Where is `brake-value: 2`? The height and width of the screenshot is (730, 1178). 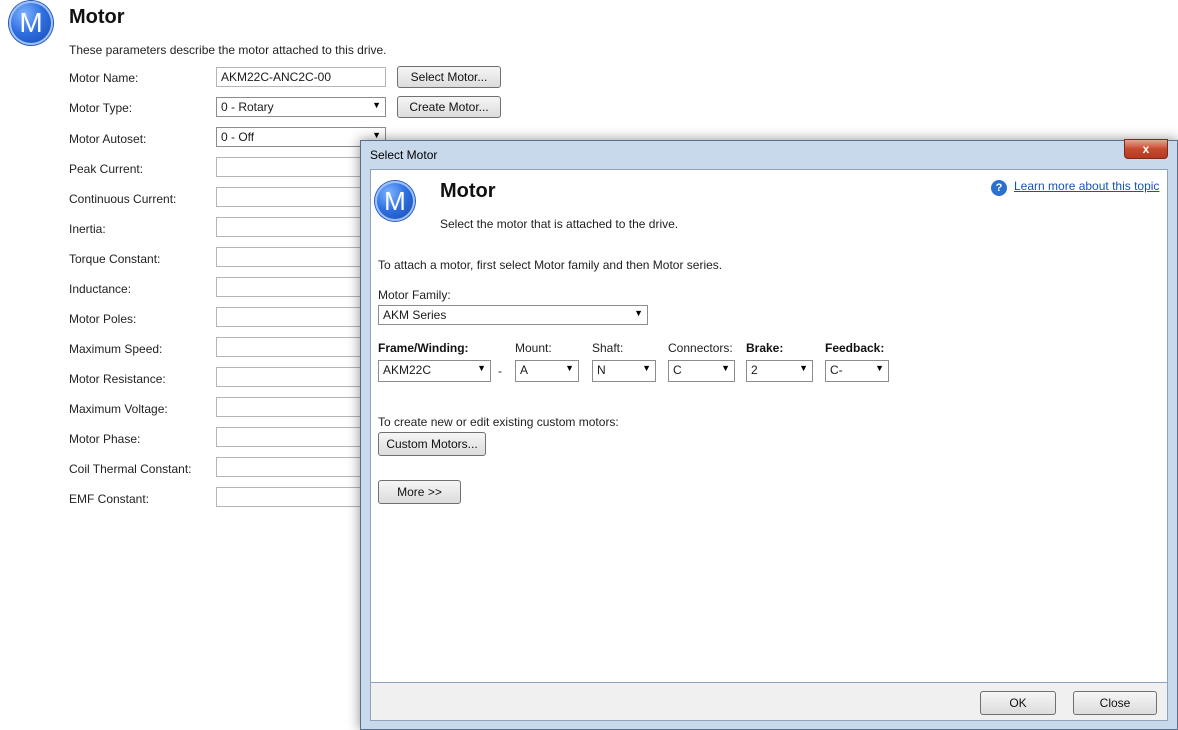
brake-value: 2 is located at coordinates (754, 370).